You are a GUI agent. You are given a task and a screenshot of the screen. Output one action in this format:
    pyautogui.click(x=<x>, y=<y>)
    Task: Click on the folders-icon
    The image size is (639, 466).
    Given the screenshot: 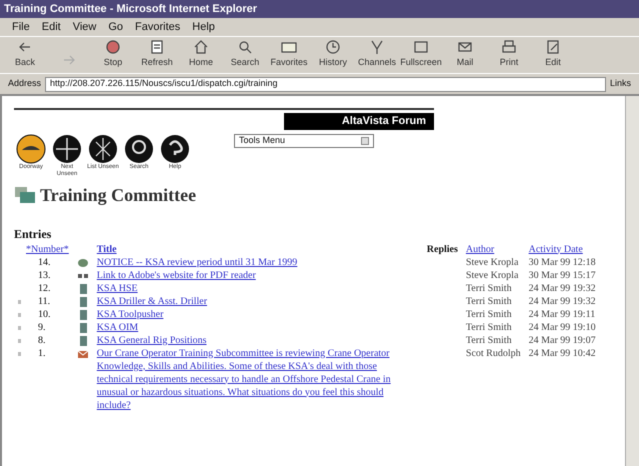 What is the action you would take?
    pyautogui.click(x=25, y=195)
    